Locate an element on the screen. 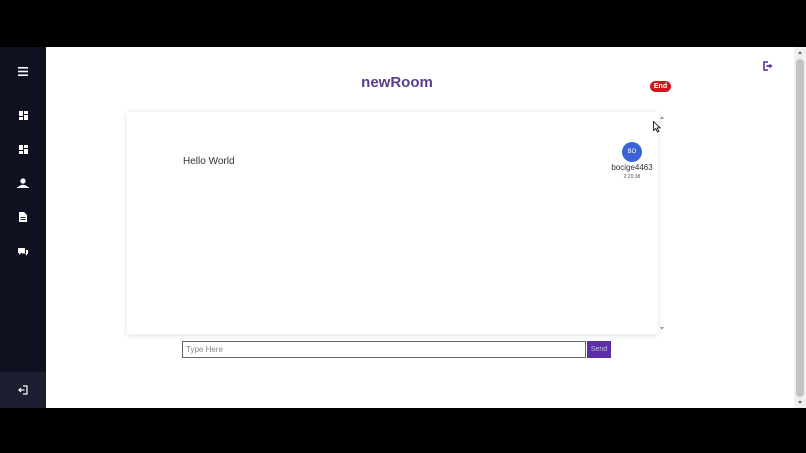 The width and height of the screenshot is (806, 453). document-icon is located at coordinates (23, 217).